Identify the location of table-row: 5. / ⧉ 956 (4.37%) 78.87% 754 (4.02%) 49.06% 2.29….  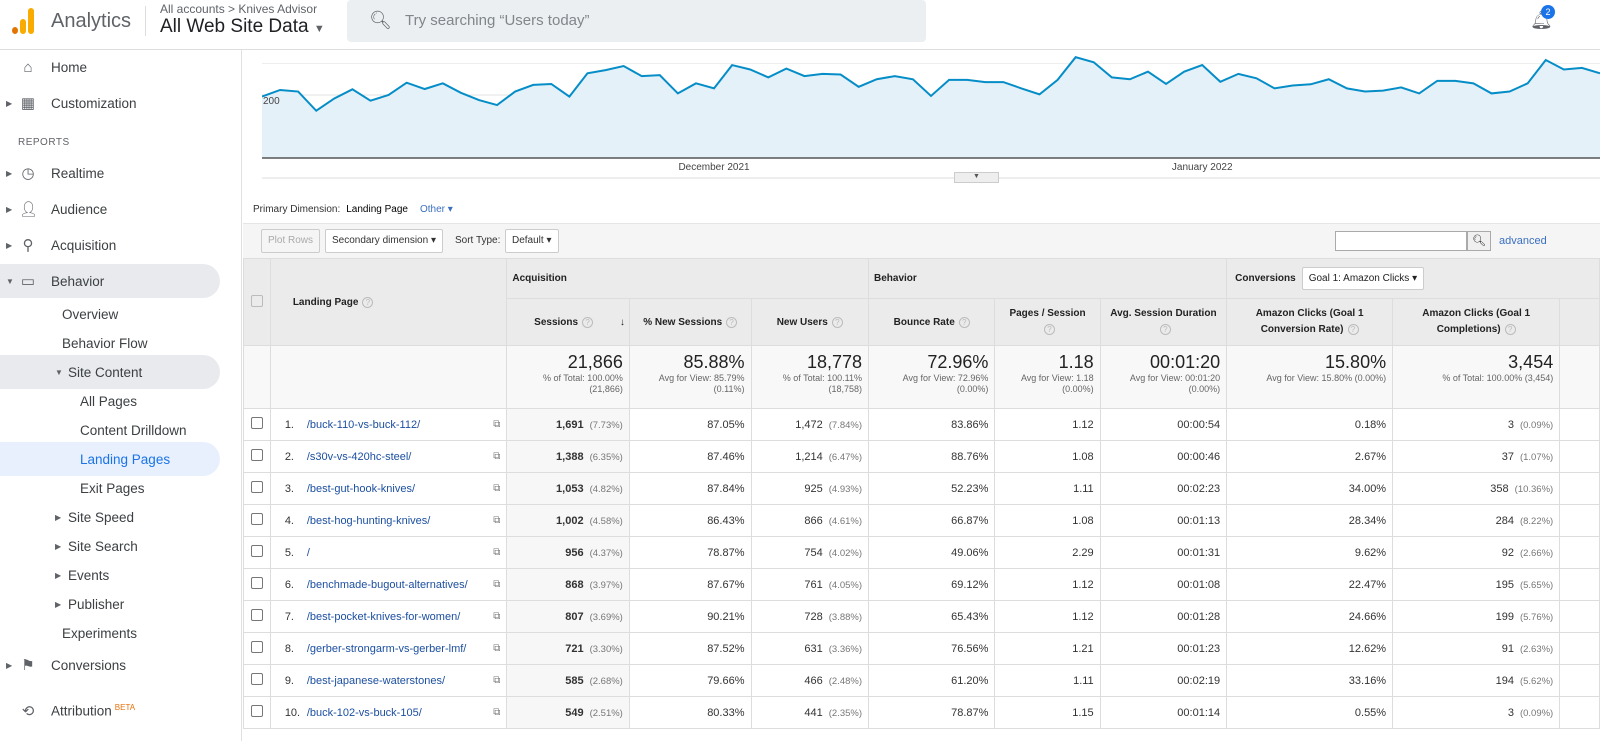
(921, 552).